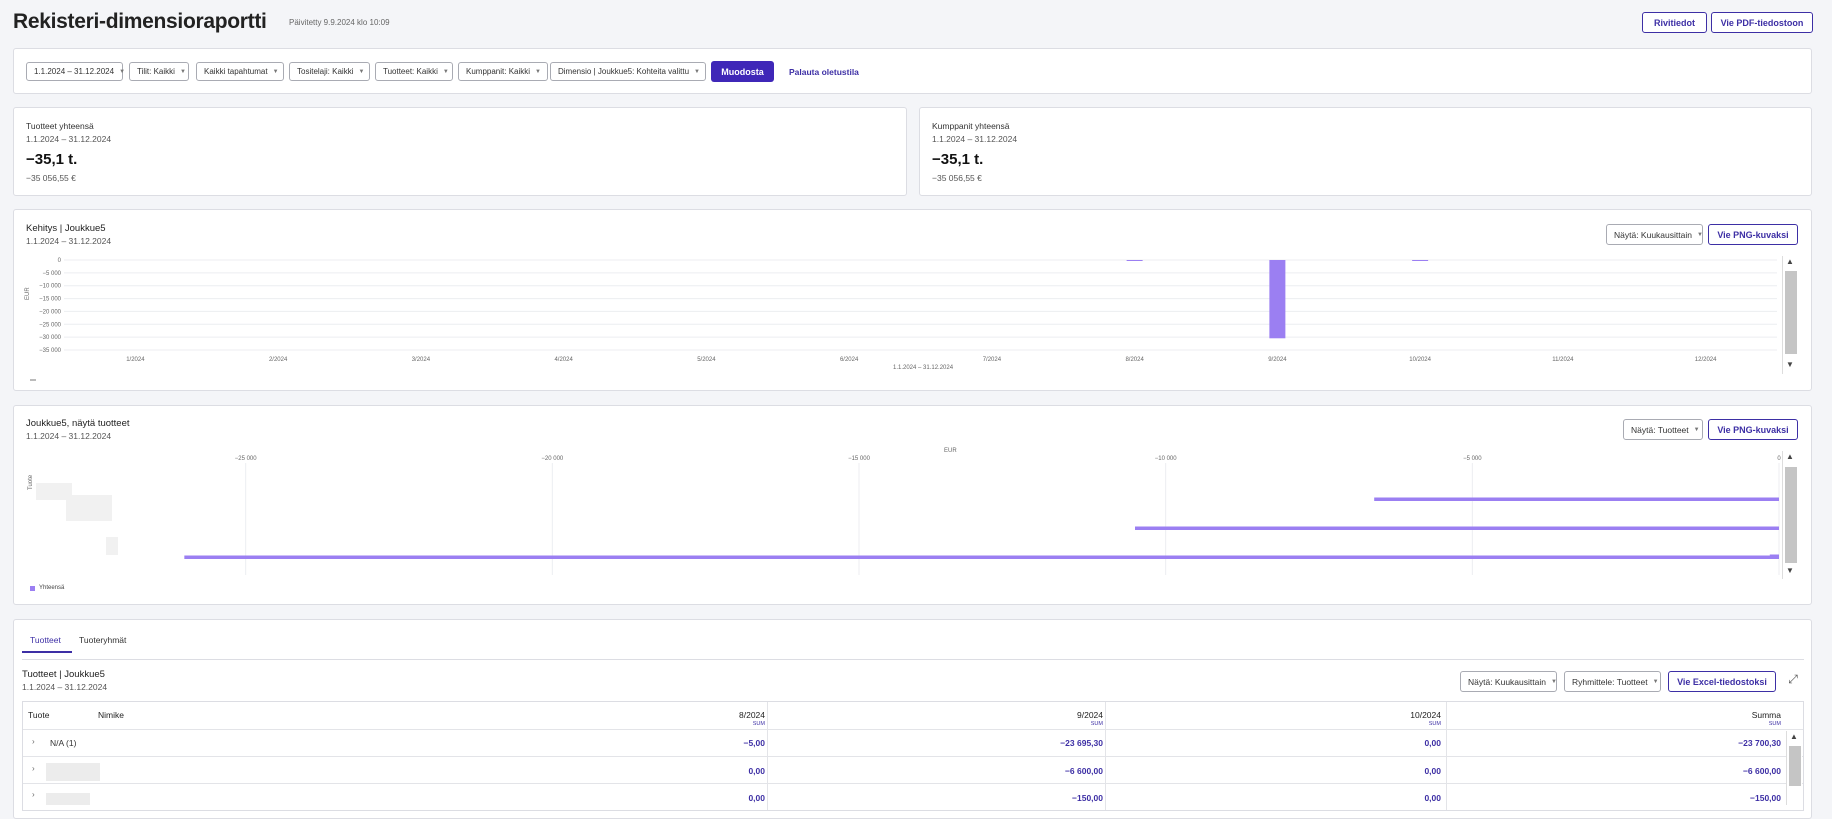 The width and height of the screenshot is (1832, 819). Describe the element at coordinates (69, 241) in the screenshot. I see `trend-chart-period: 1.1.2024 – 31.12.2024` at that location.